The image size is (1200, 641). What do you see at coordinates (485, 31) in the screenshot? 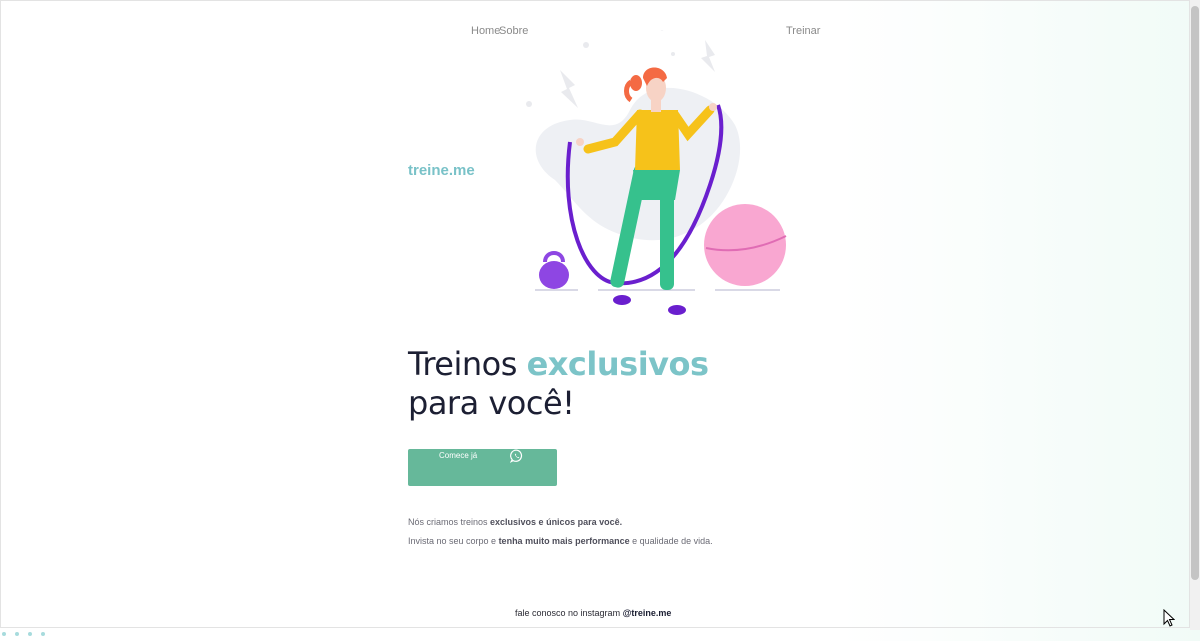
I see `nav-home-link: Home` at bounding box center [485, 31].